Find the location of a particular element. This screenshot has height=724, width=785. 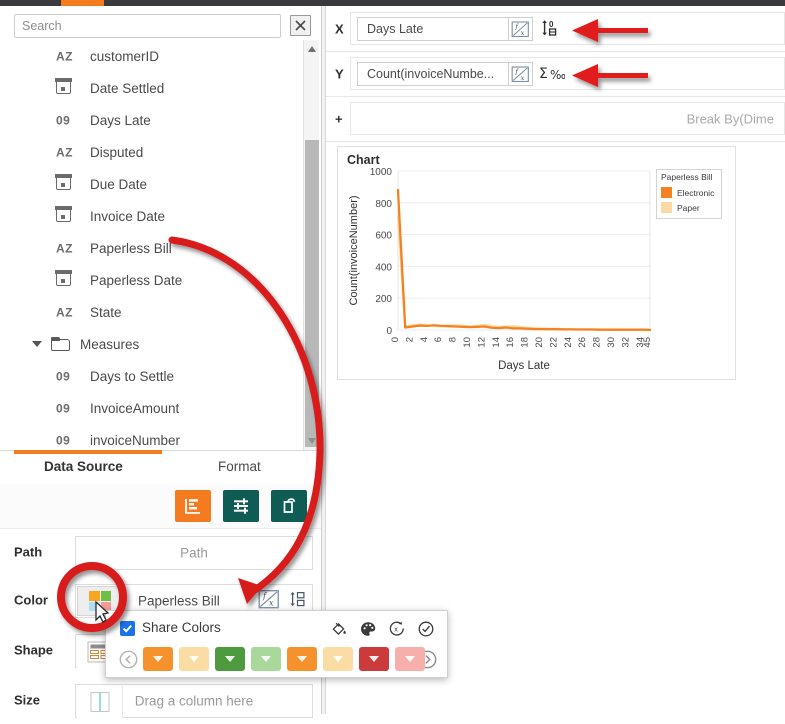

field-list-item-label: State is located at coordinates (106, 312).